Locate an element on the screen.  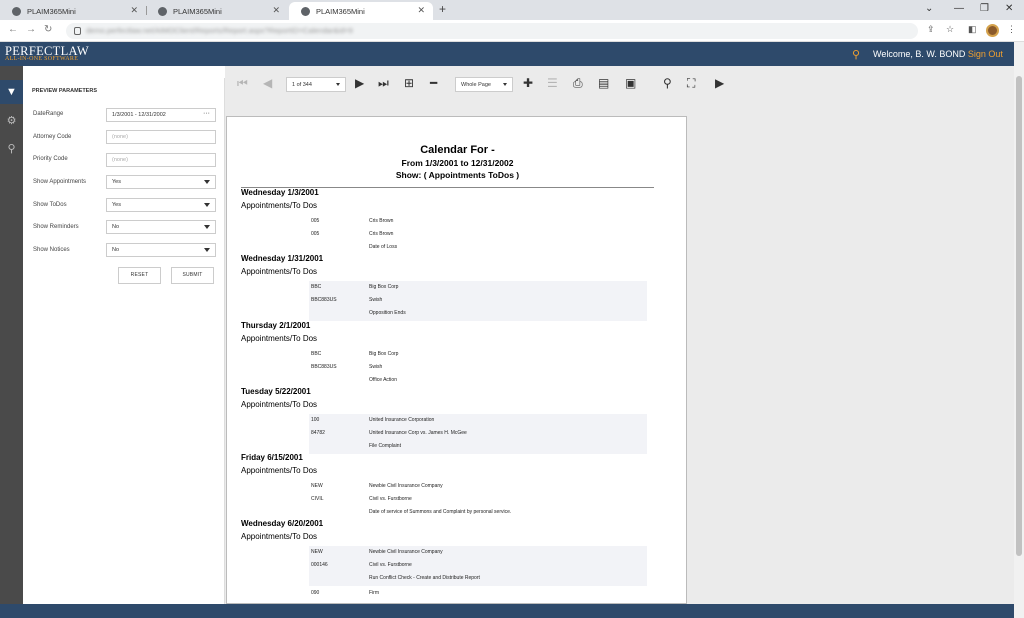
field-value: No is located at coordinates (116, 250).